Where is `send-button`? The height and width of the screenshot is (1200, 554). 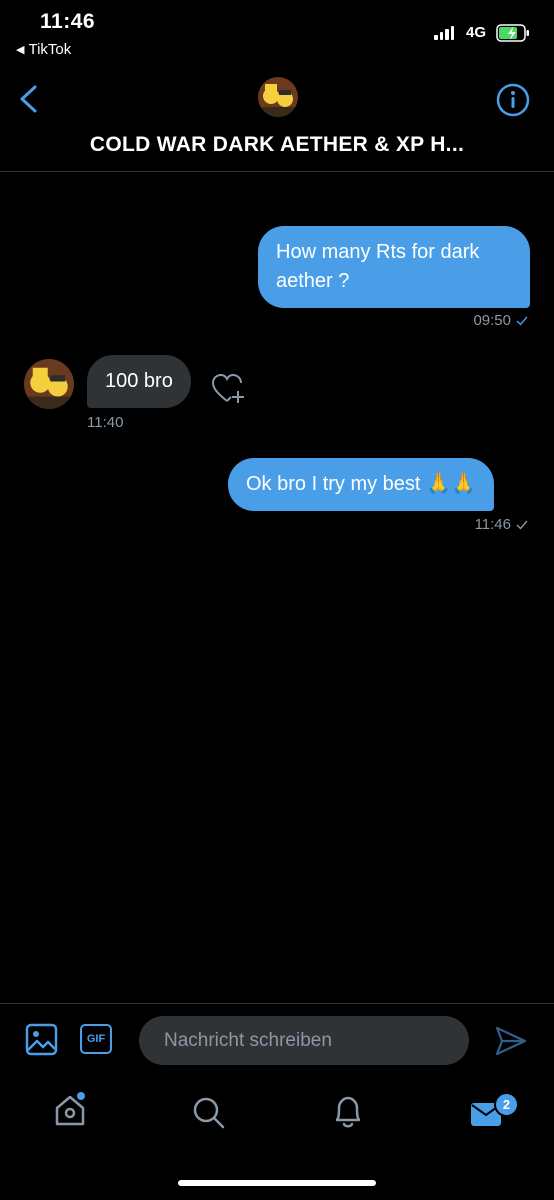 send-button is located at coordinates (511, 1043).